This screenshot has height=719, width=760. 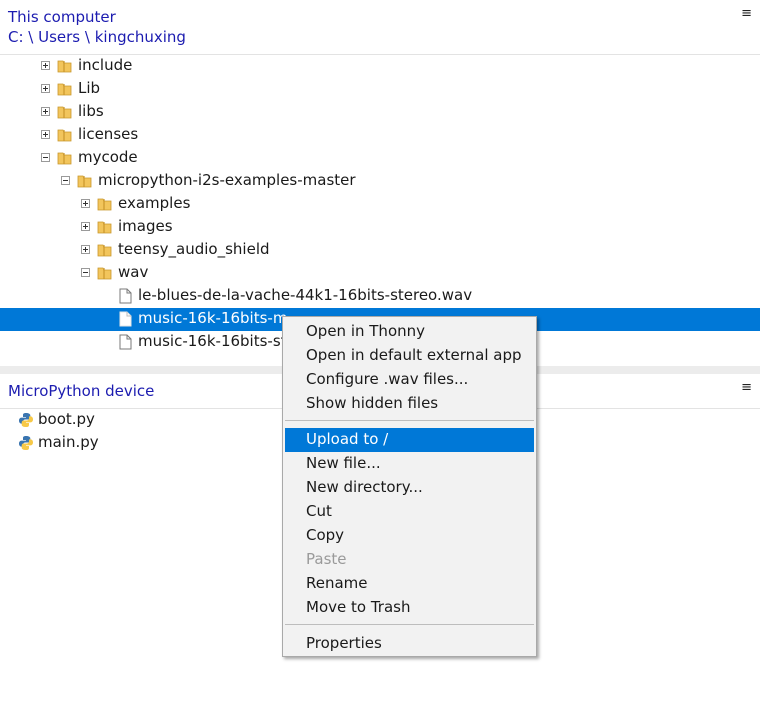 What do you see at coordinates (380, 181) in the screenshot?
I see `tree-item-micropython-i2s-examples-master: micropython-i2s-examples-master` at bounding box center [380, 181].